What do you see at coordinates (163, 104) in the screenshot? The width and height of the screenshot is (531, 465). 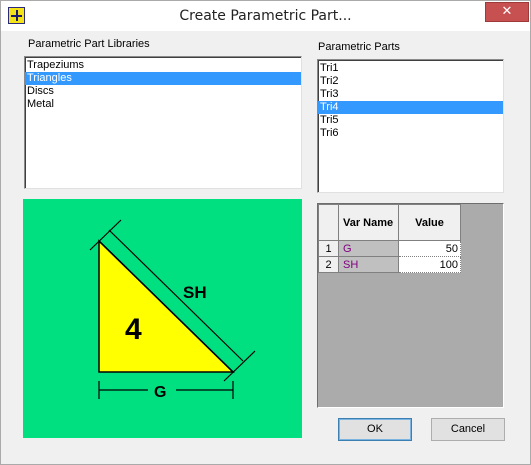 I see `library-item-metal: Metal` at bounding box center [163, 104].